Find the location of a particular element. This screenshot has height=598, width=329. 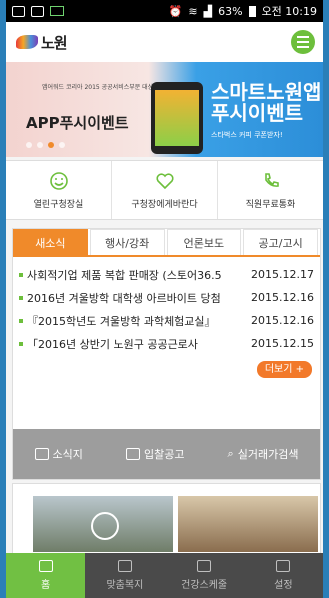

alarm-icon: ⏰ is located at coordinates (175, 11).